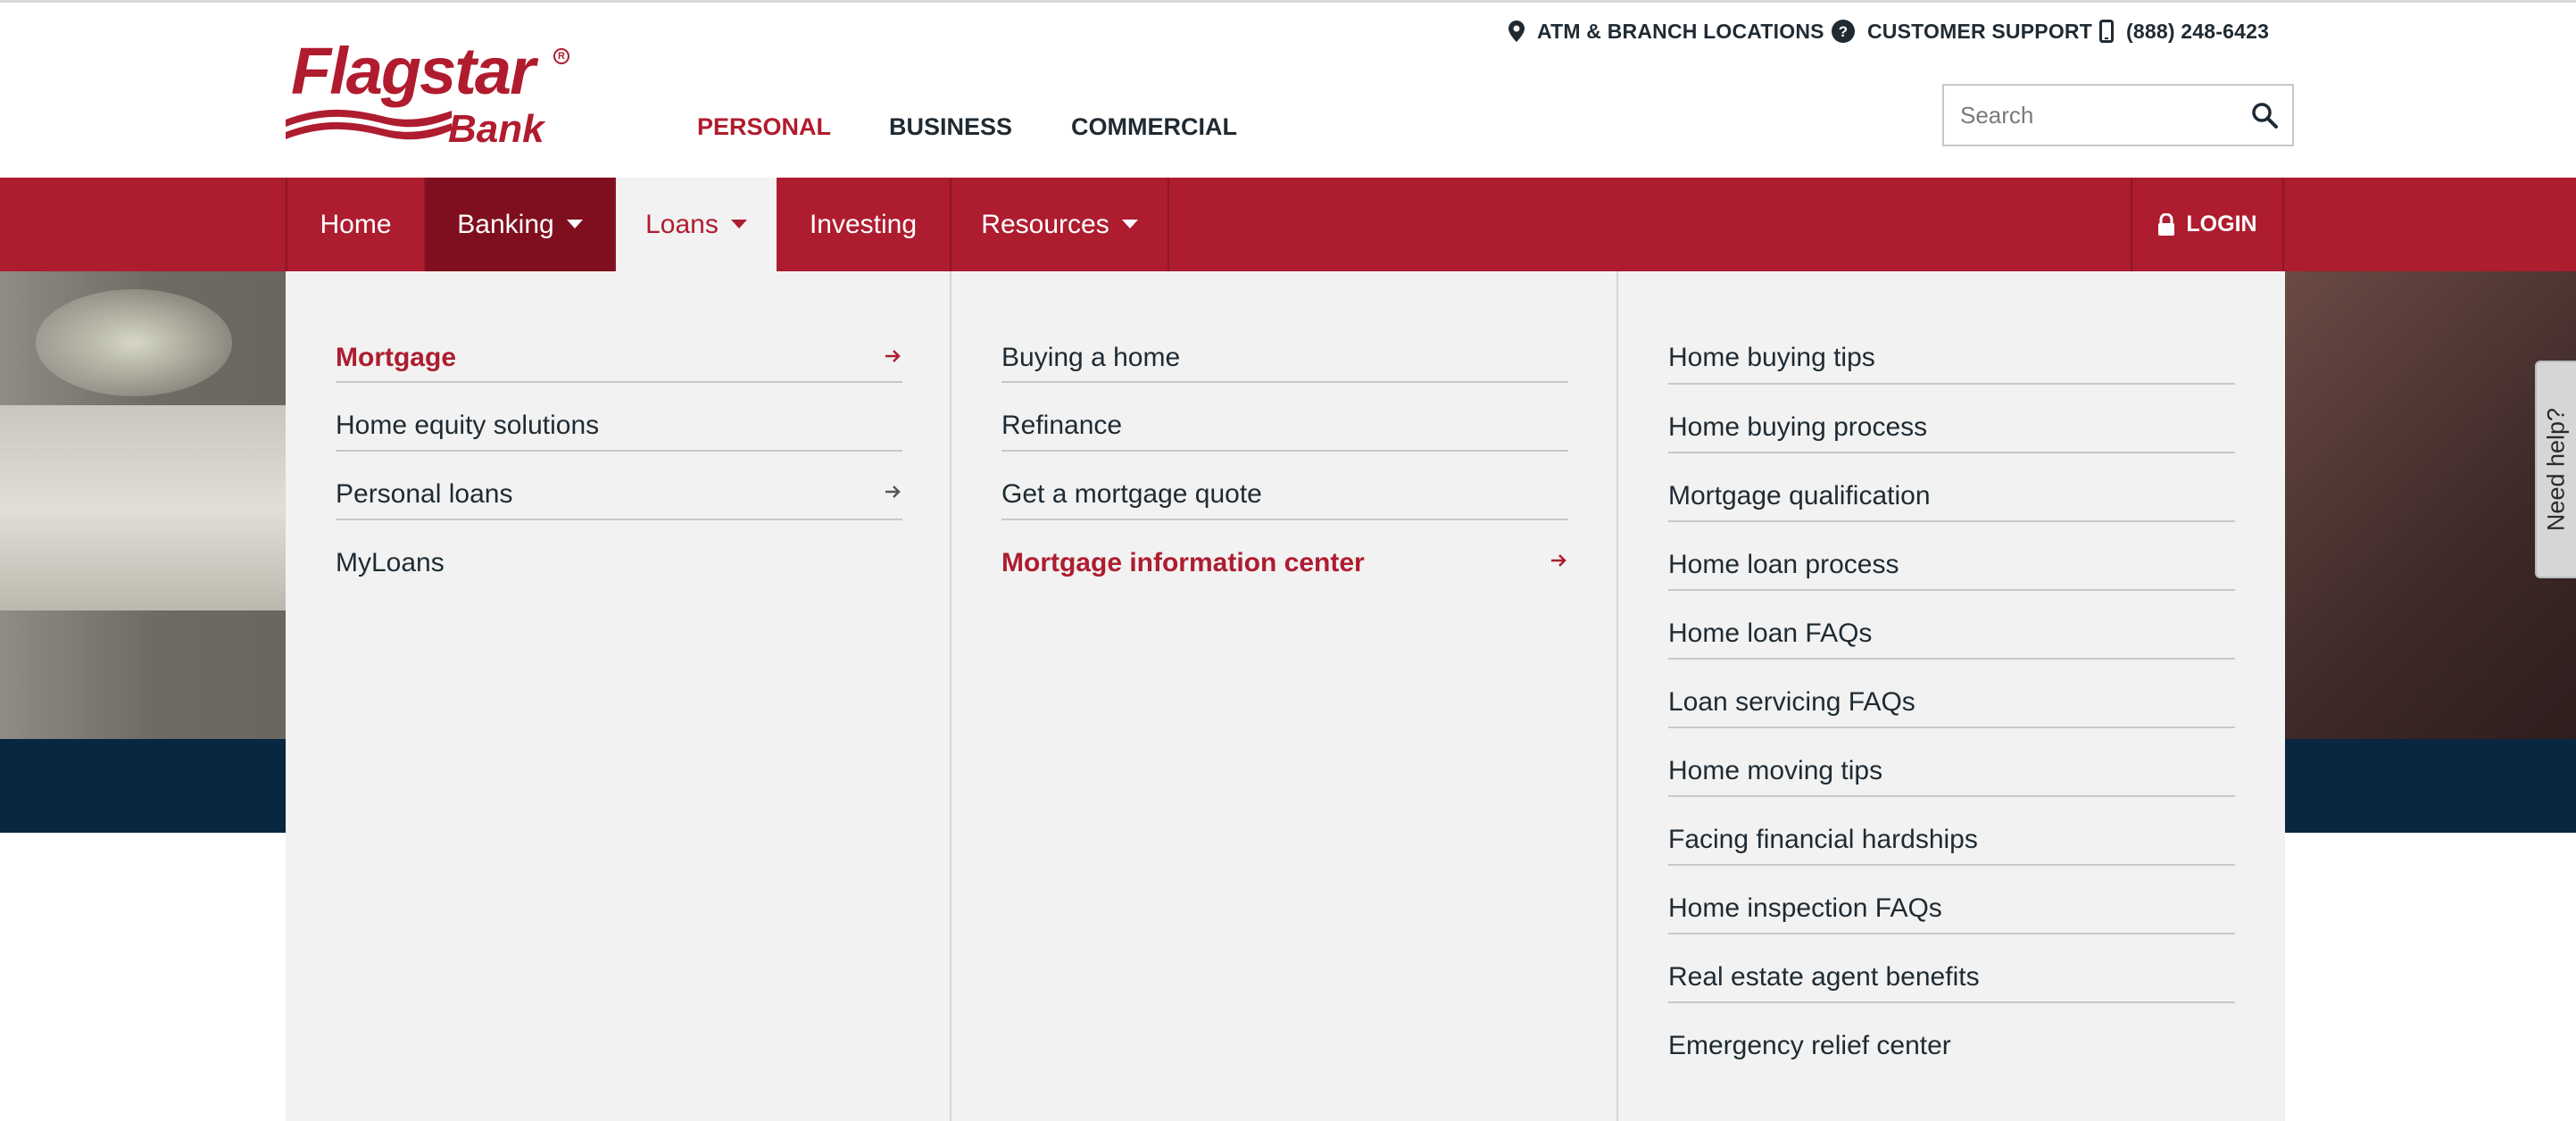 This screenshot has width=2576, height=1121. I want to click on flagstar-logo: Flagstar R Bank, so click(431, 94).